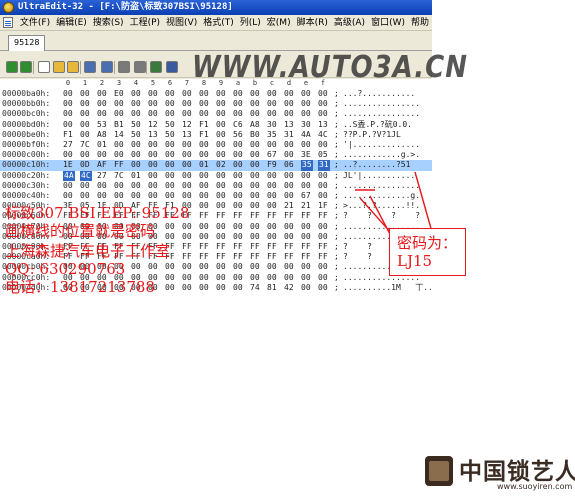 This screenshot has width=575, height=499. Describe the element at coordinates (312, 23) in the screenshot. I see `menu-item: 脚本(R)` at that location.